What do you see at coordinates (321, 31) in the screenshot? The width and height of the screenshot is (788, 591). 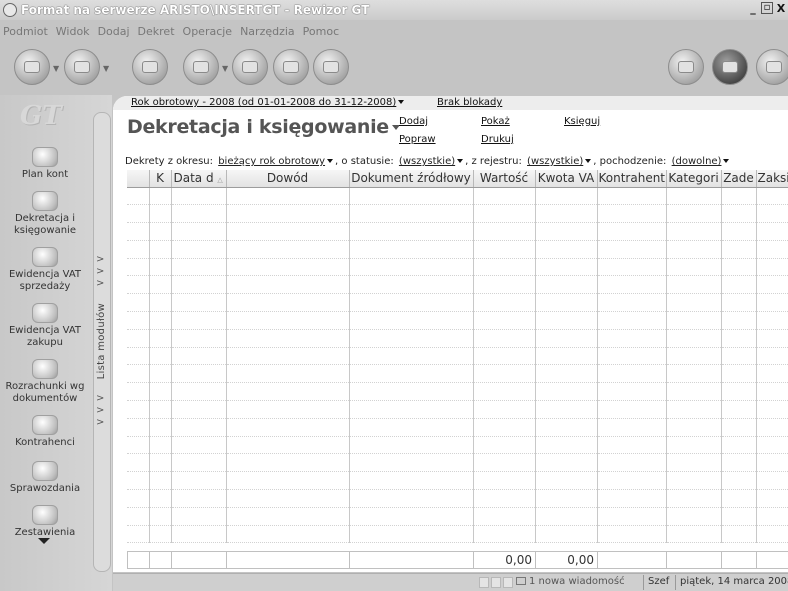 I see `menu-pomoc: Pomoc` at bounding box center [321, 31].